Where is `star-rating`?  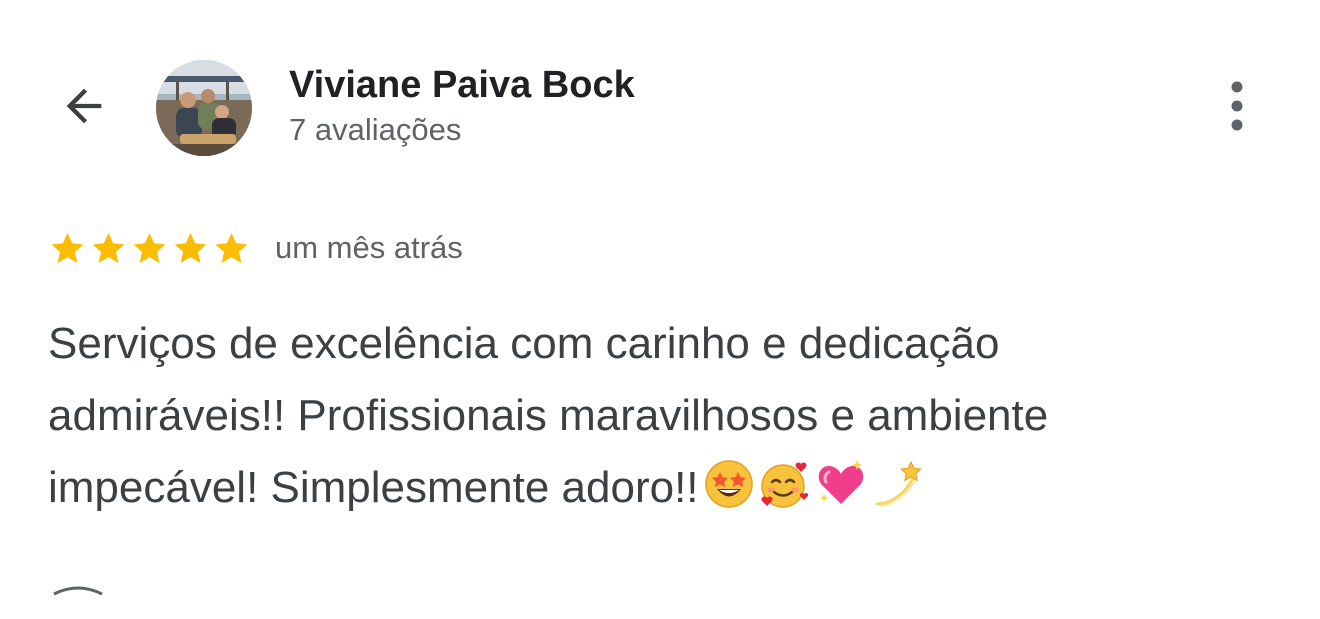 star-rating is located at coordinates (149, 248).